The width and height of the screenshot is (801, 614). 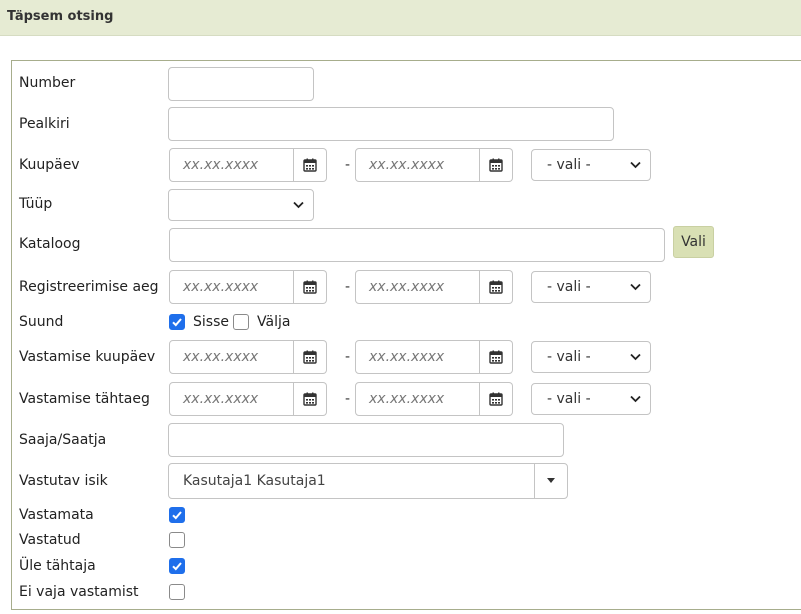 I want to click on unanswered-checkbox, so click(x=177, y=515).